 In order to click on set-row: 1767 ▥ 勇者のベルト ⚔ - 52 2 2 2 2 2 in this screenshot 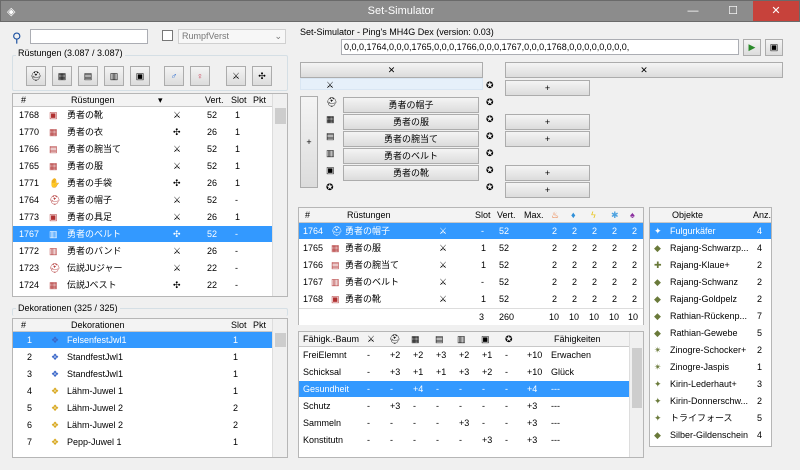, I will do `click(471, 282)`.